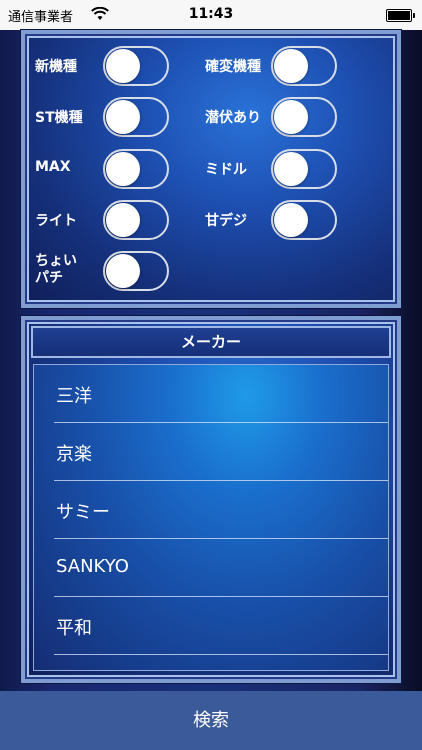  I want to click on filter-label: ライト, so click(56, 221).